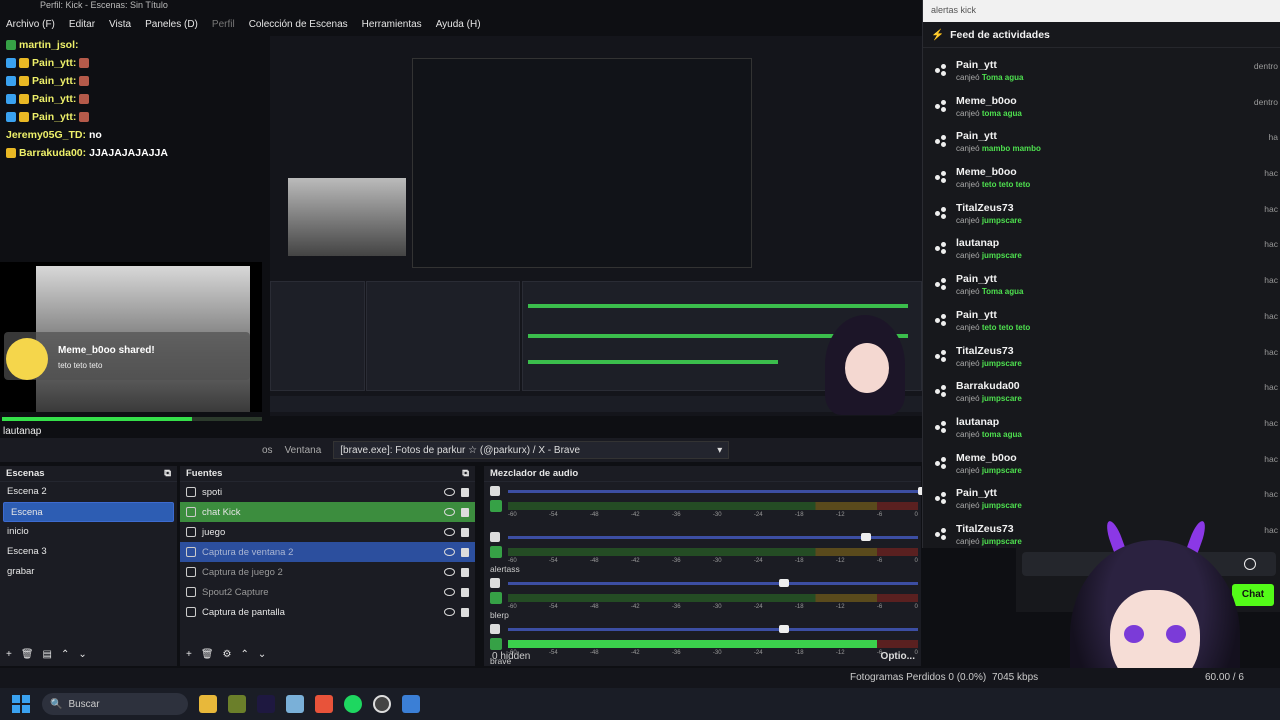 This screenshot has width=1280, height=720. Describe the element at coordinates (1101, 35) in the screenshot. I see `feed-header: ⚡ Feed de actividades` at that location.